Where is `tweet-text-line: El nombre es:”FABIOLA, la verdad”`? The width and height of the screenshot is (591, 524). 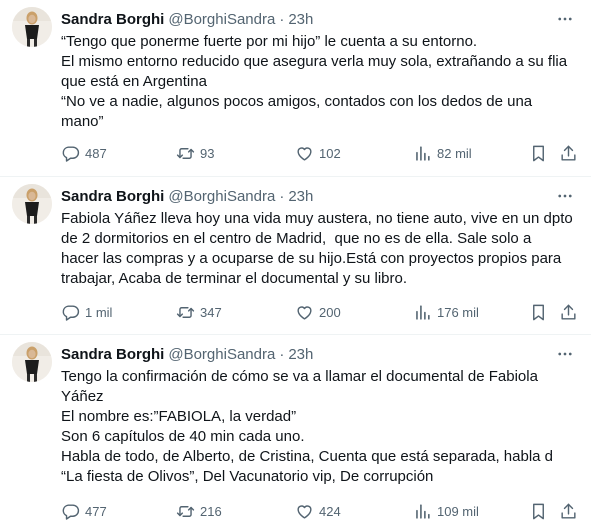 tweet-text-line: El nombre es:”FABIOLA, la verdad” is located at coordinates (179, 416).